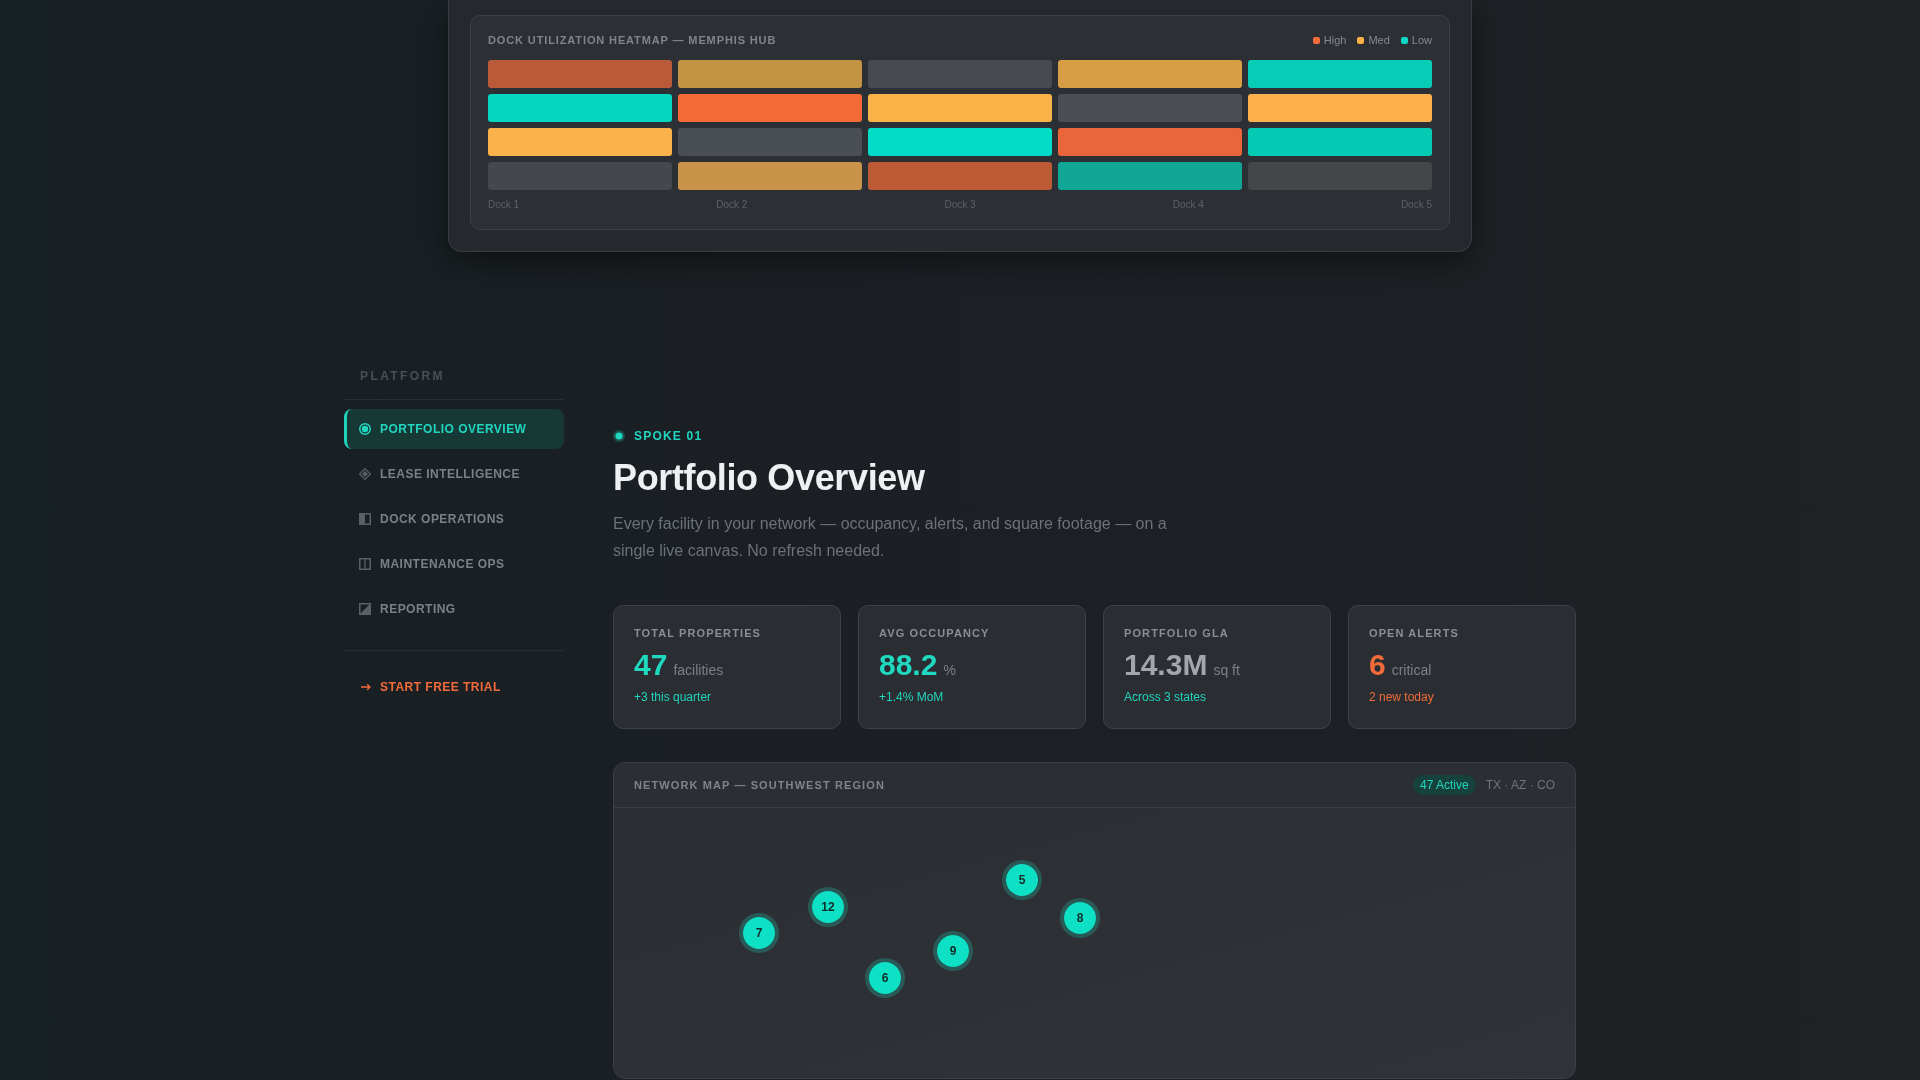 The width and height of the screenshot is (1920, 1080). Describe the element at coordinates (632, 40) in the screenshot. I see `heatmap-title: DOCK UTILIZATION HEATMAP — MEMPHIS HUB` at that location.